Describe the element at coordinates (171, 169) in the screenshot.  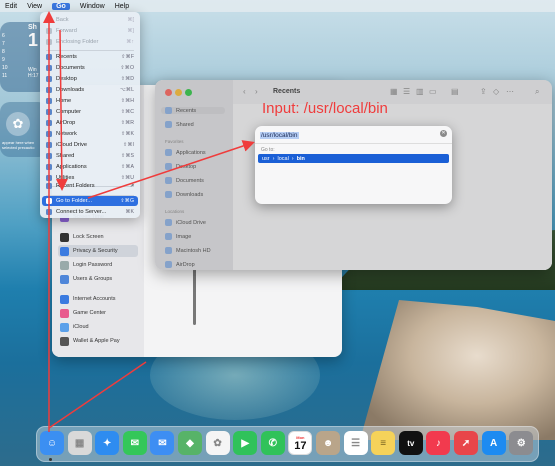
I see `arrow-to-dialog` at that location.